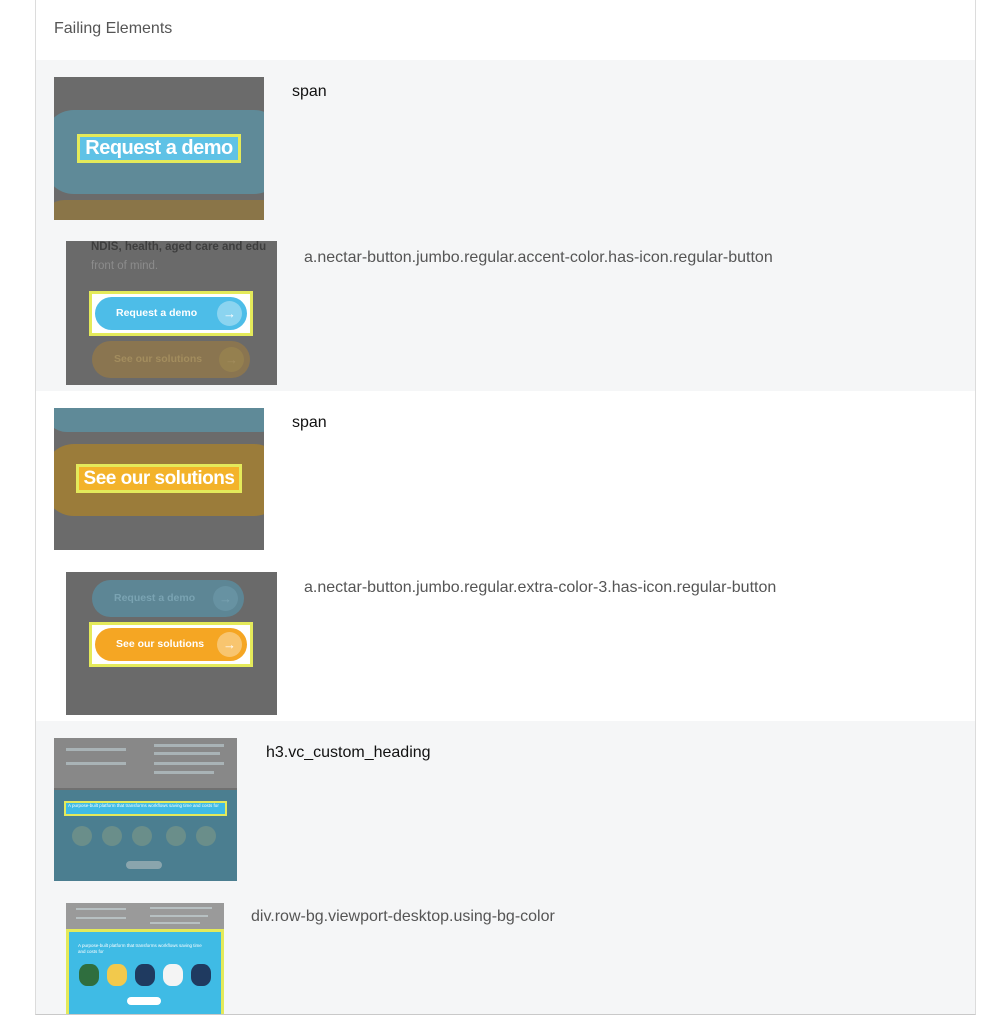 The width and height of the screenshot is (990, 1019). What do you see at coordinates (125, 266) in the screenshot?
I see `screenshot-caption: front of mind.` at bounding box center [125, 266].